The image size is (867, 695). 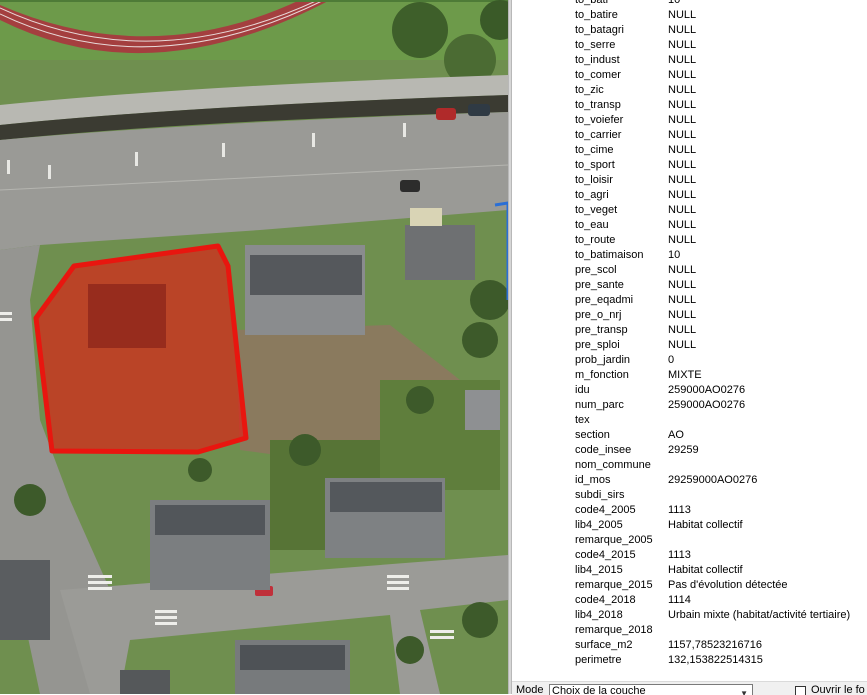 What do you see at coordinates (599, 285) in the screenshot?
I see `attribute-field-name: pre_sante` at bounding box center [599, 285].